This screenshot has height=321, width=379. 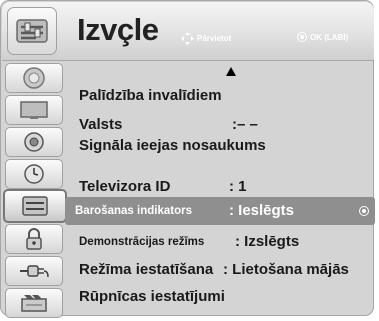 I want to click on sidebar, so click(x=35, y=189).